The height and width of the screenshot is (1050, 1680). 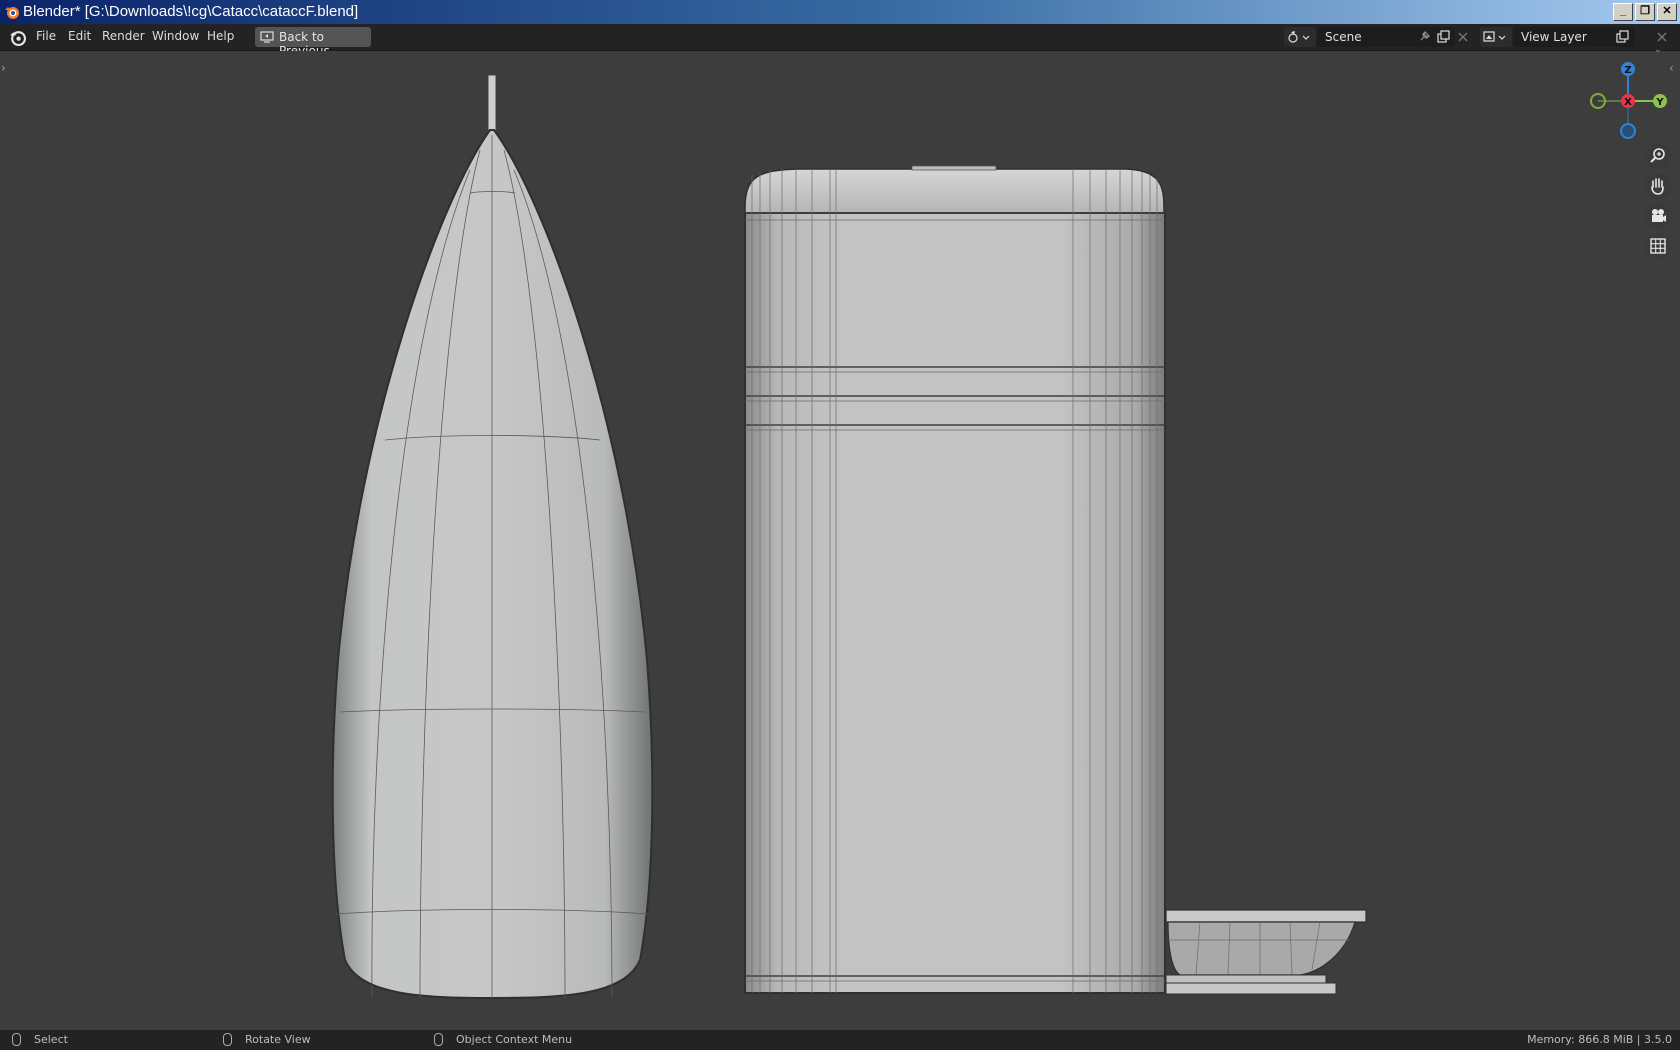 What do you see at coordinates (1658, 186) in the screenshot?
I see `pan-view-hand-icon` at bounding box center [1658, 186].